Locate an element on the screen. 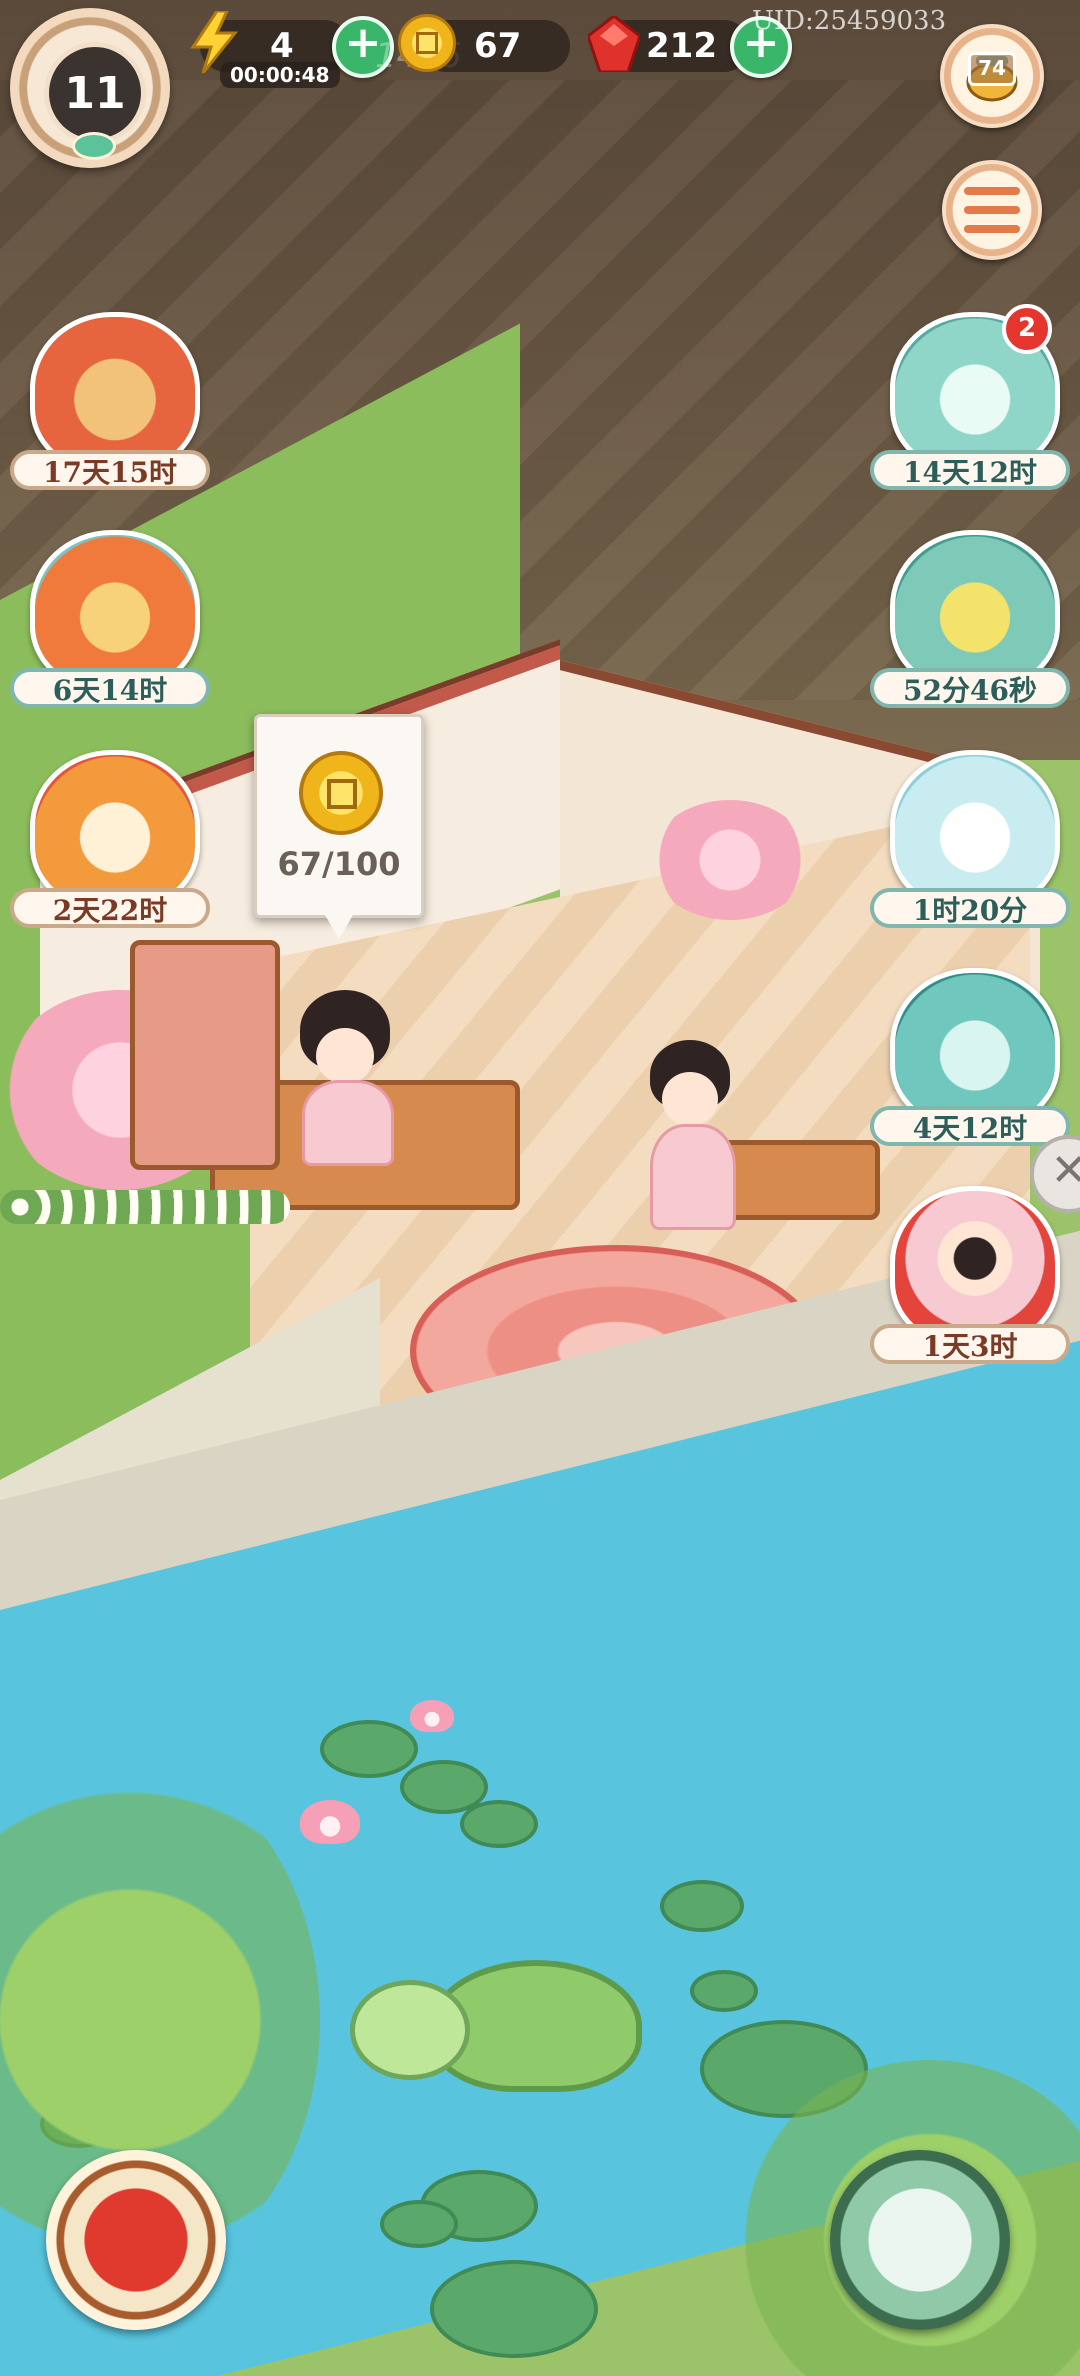 Image resolution: width=1080 pixels, height=2376 pixels. event-button-autumn: 6天14时 is located at coordinates (110, 625).